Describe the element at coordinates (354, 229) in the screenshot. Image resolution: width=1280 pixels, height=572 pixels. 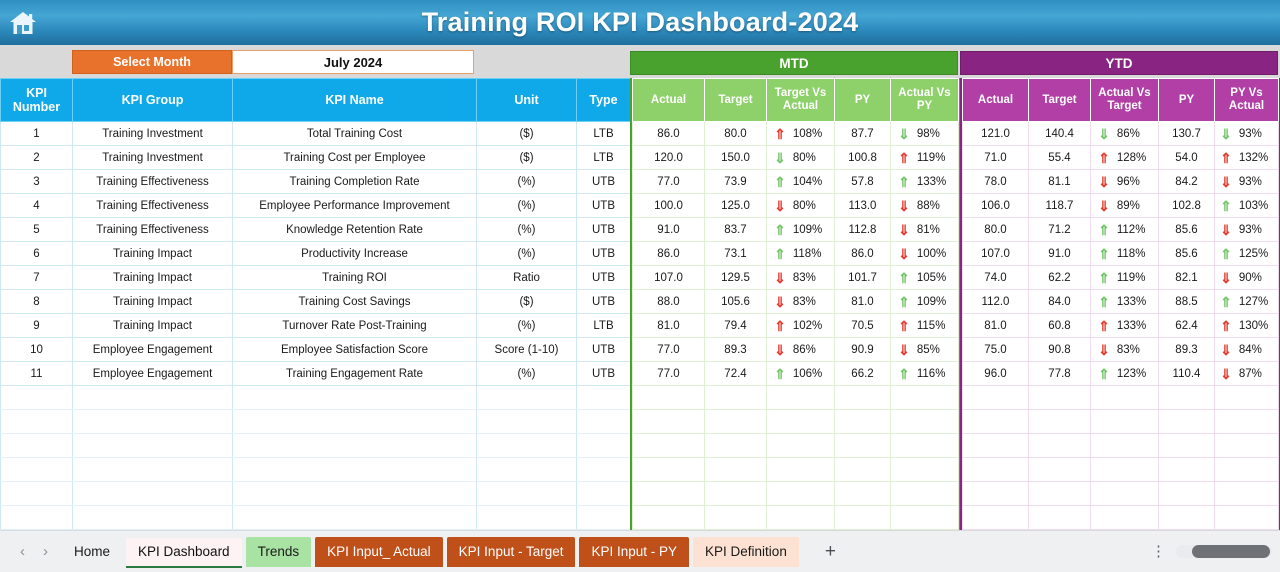
I see `cell-kpi-name: Knowledge Retention Rate` at that location.